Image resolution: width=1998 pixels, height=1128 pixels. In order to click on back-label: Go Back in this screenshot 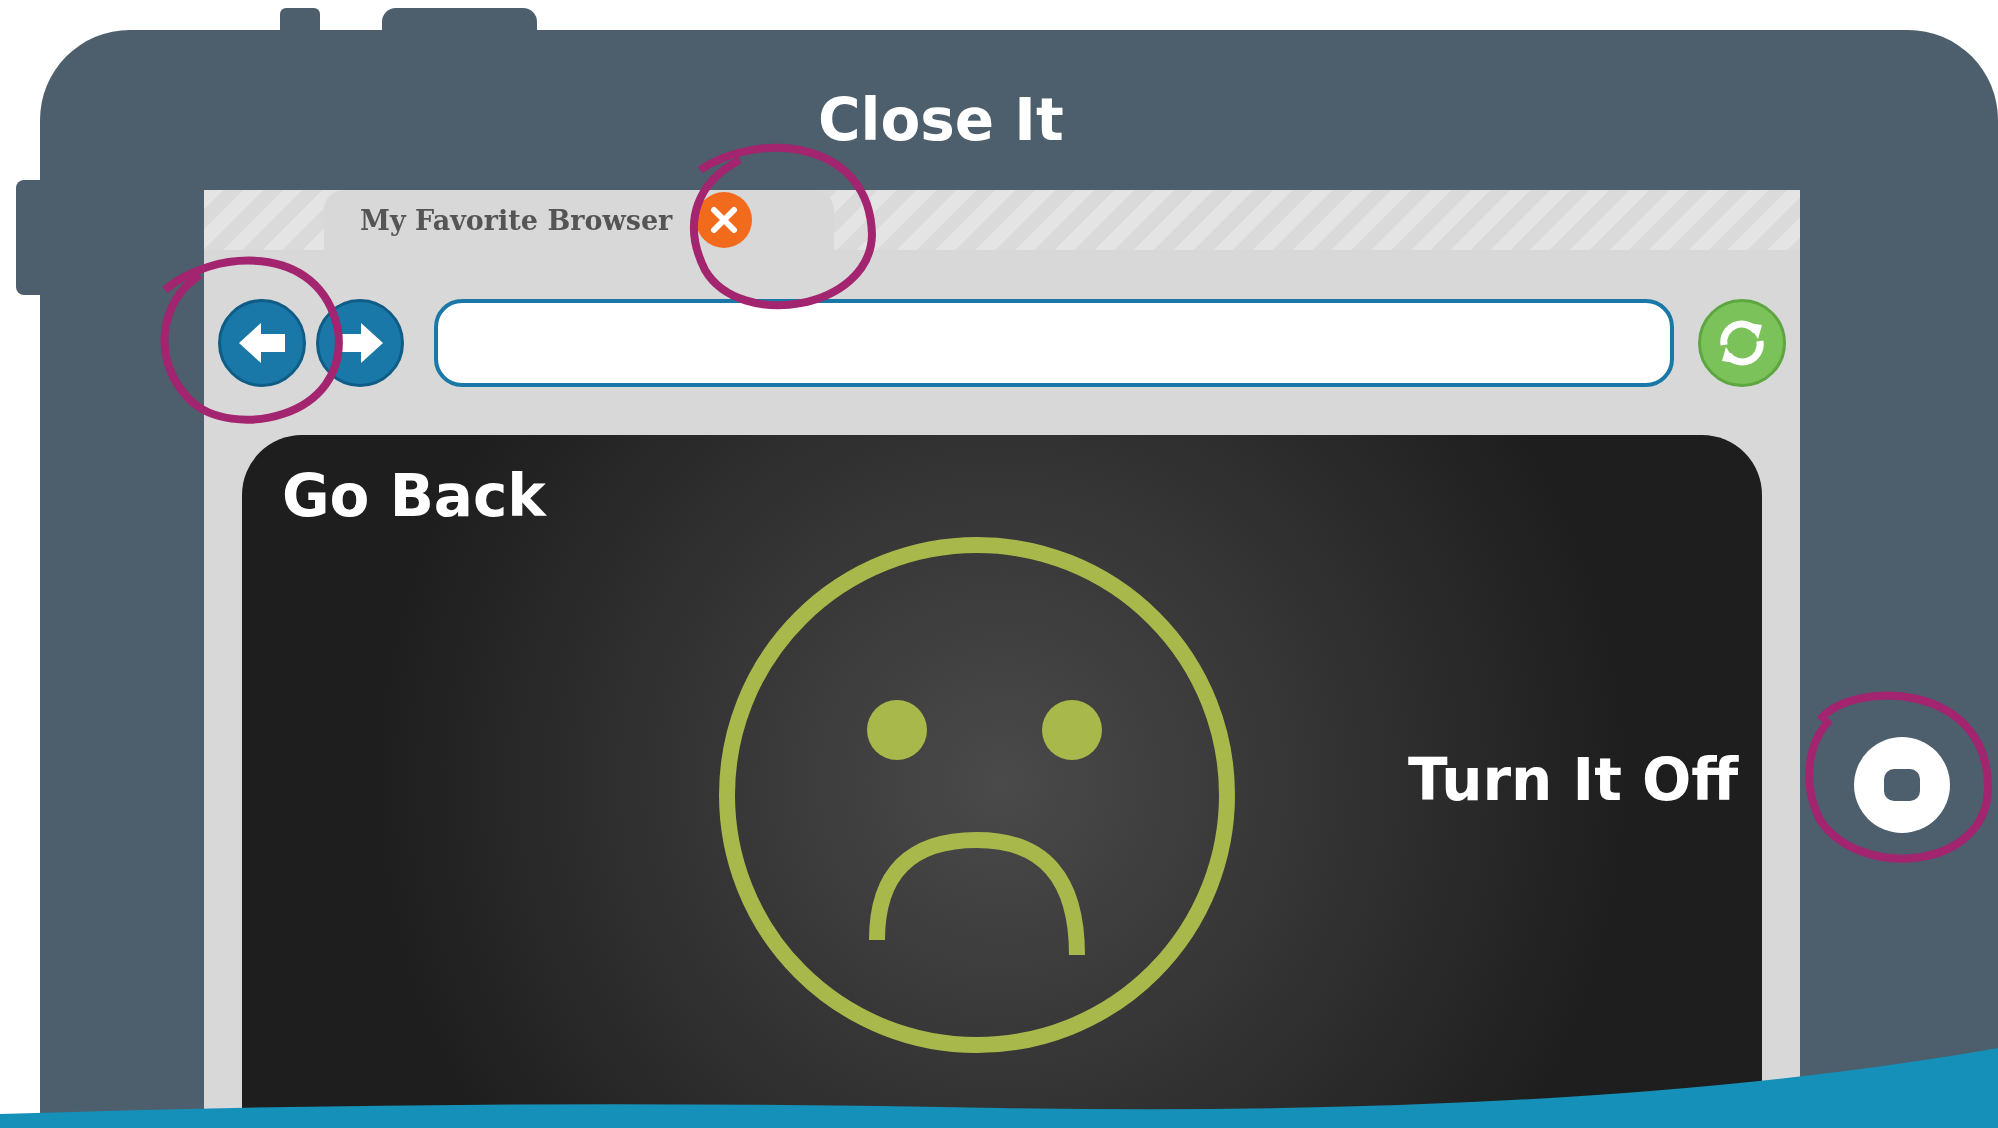, I will do `click(414, 496)`.